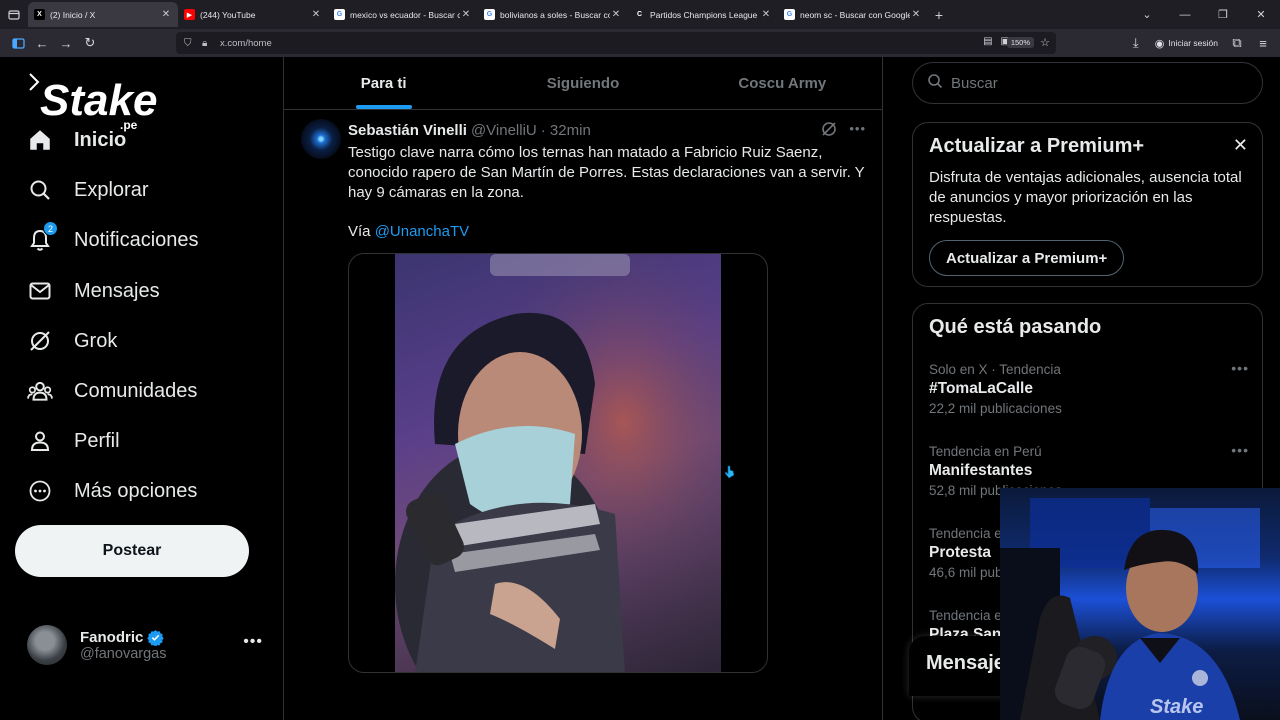 The width and height of the screenshot is (1280, 720). What do you see at coordinates (18, 43) in the screenshot?
I see `sidebar-toggle-icon` at bounding box center [18, 43].